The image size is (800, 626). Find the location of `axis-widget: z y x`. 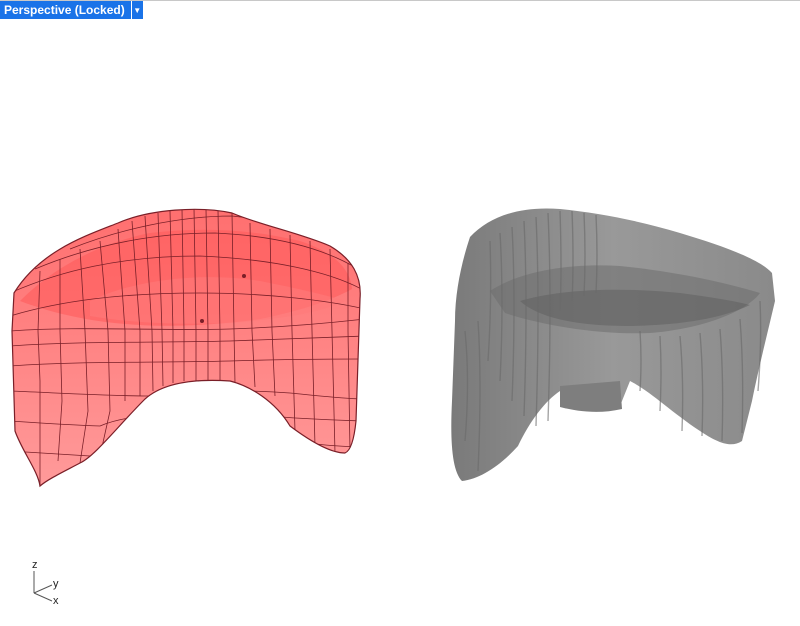

axis-widget: z y x is located at coordinates (45, 583).